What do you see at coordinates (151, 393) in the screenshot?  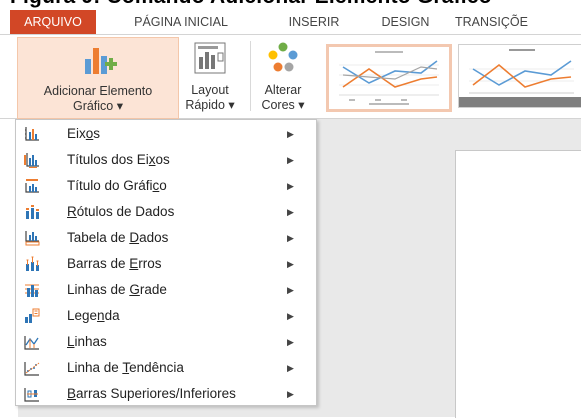 I see `menu-item-label: Barras Superiores/Inferiores` at bounding box center [151, 393].